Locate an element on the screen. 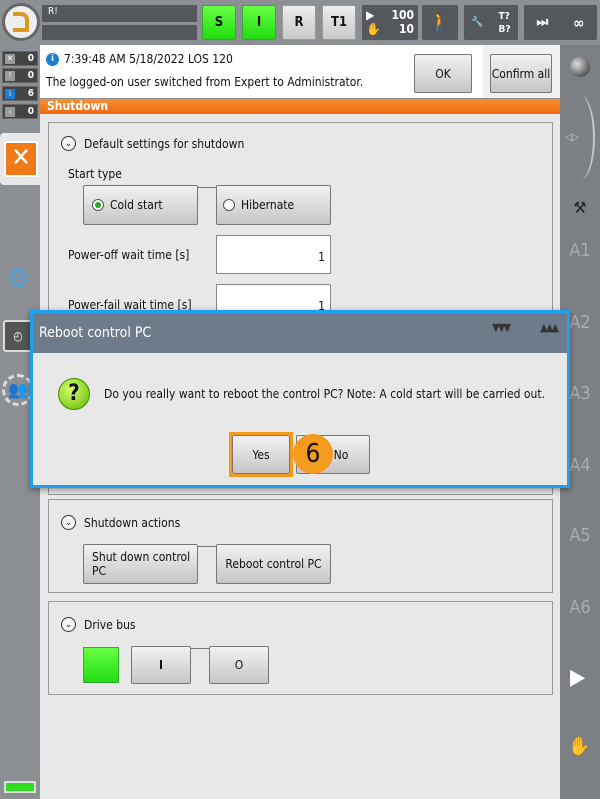 The width and height of the screenshot is (600, 799). start-type-label: Start type is located at coordinates (95, 174).